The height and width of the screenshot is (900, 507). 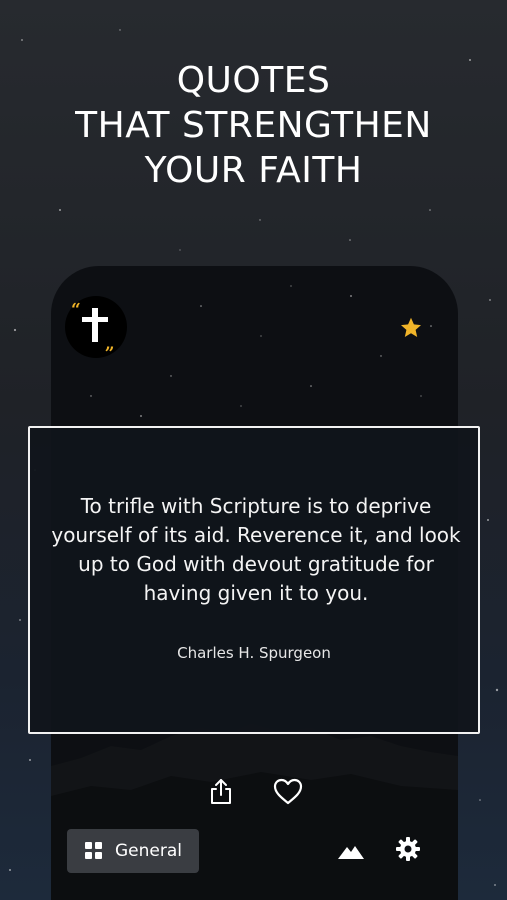 I want to click on quote-close-mark: „, so click(x=110, y=344).